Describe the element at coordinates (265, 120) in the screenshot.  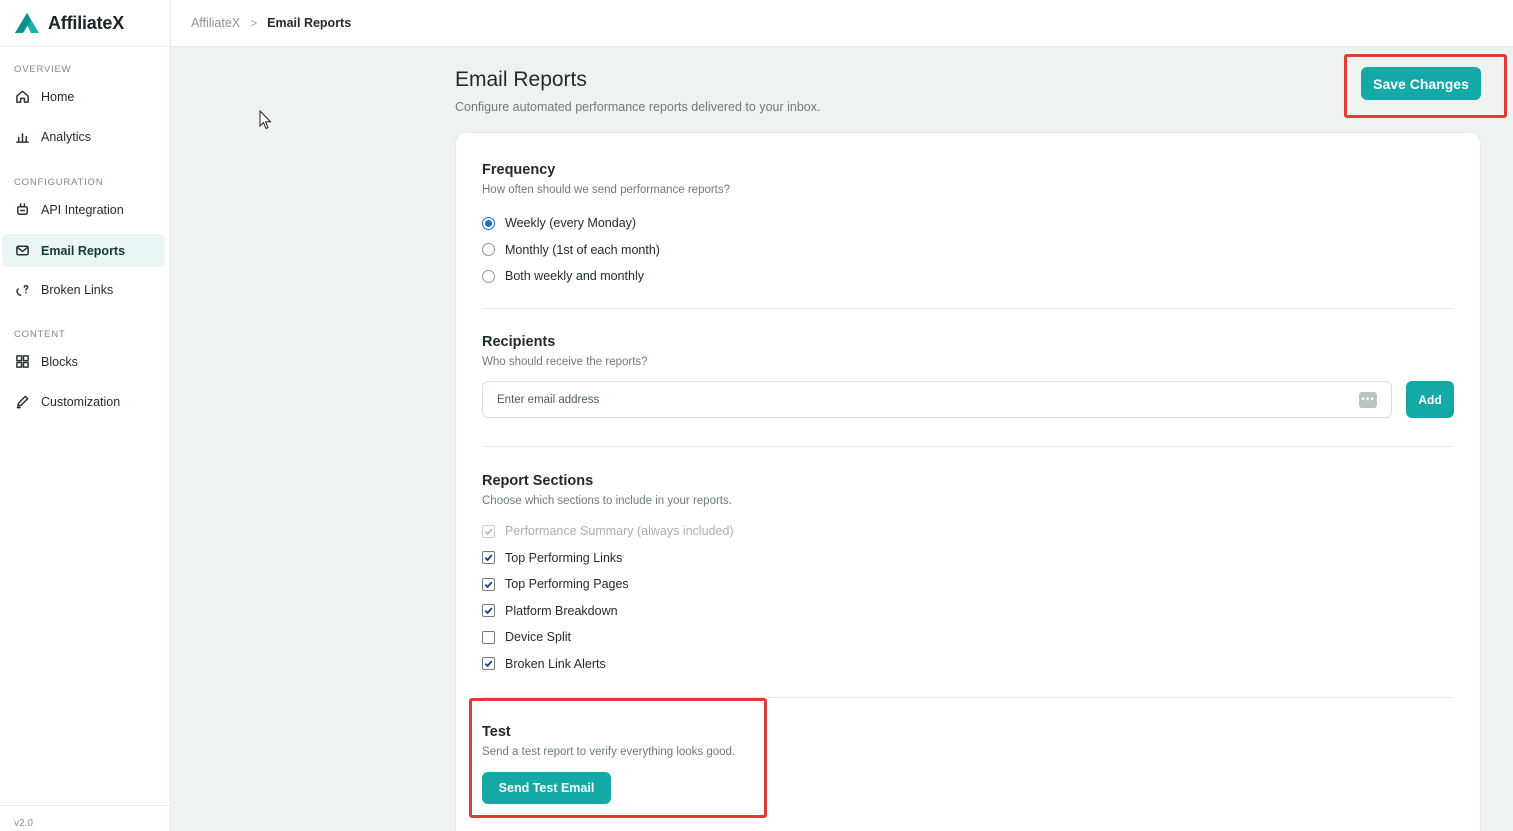
I see `mouse-cursor-icon` at that location.